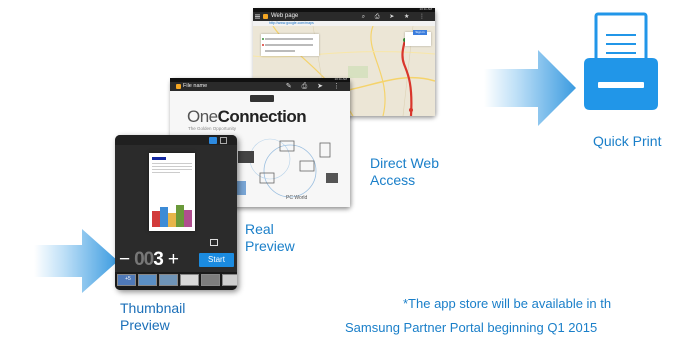  What do you see at coordinates (507, 303) in the screenshot?
I see `footnote-line: *The app store will be available in th` at bounding box center [507, 303].